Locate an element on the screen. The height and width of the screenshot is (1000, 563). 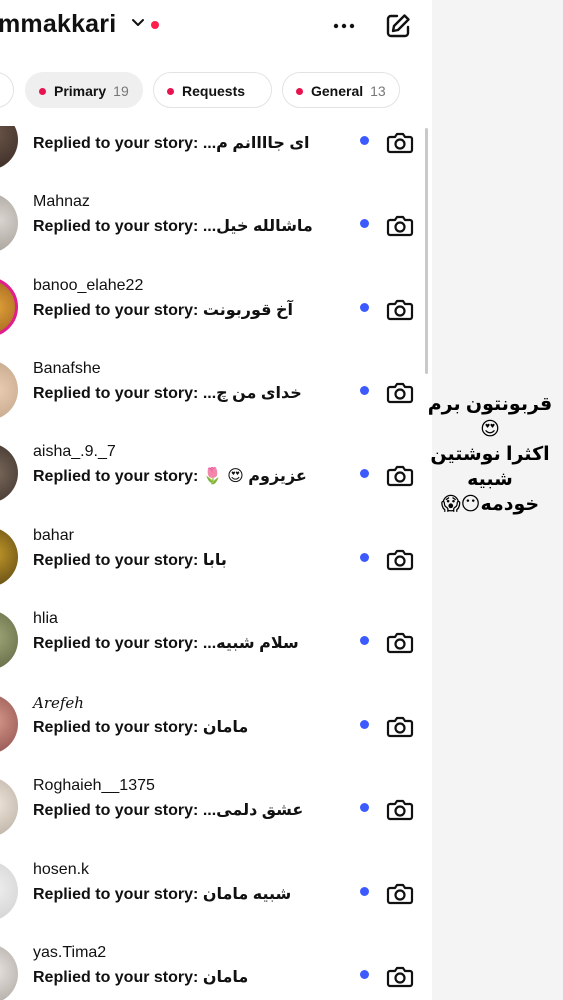
caption-line: شبیه is located at coordinates (490, 479).